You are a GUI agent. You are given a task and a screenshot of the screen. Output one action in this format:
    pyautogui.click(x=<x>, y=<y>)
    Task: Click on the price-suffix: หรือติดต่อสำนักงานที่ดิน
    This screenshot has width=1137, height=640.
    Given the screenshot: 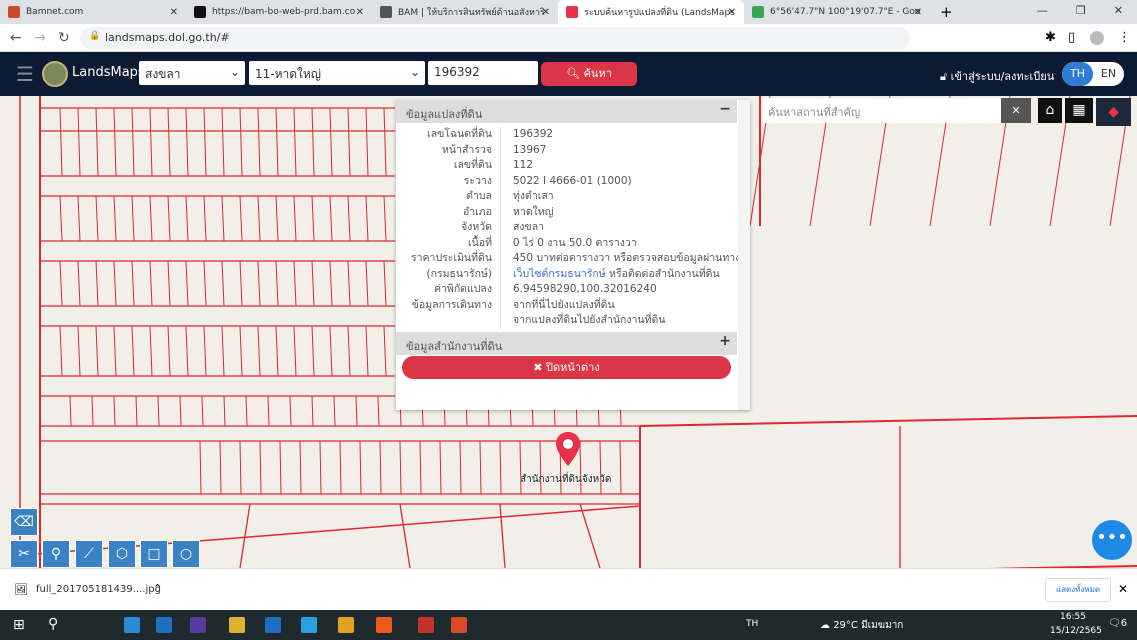 What is the action you would take?
    pyautogui.click(x=662, y=273)
    